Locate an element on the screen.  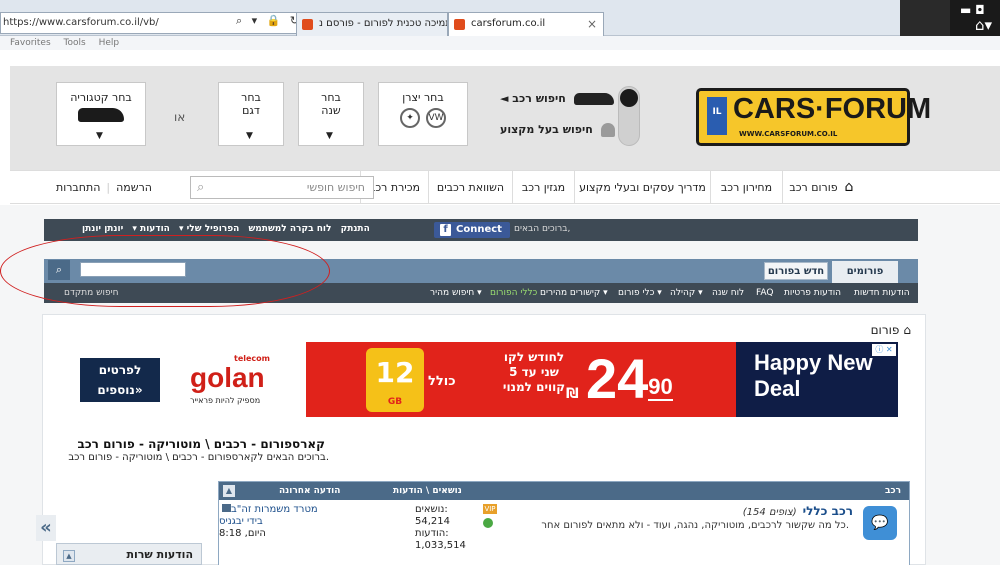
username-link: יונתן יונתן is located at coordinates (102, 229).